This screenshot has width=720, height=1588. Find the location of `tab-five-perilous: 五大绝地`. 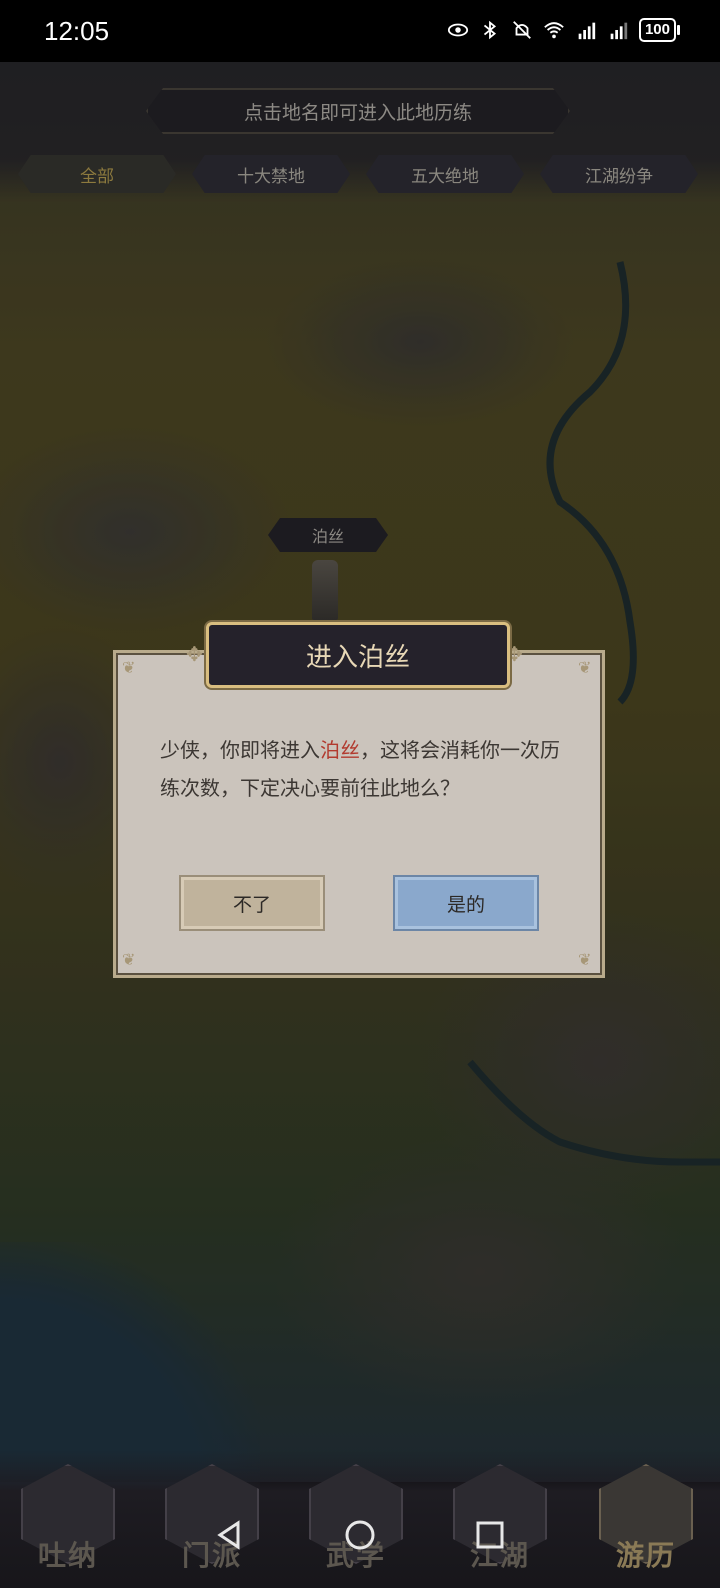

tab-five-perilous: 五大绝地 is located at coordinates (445, 174).